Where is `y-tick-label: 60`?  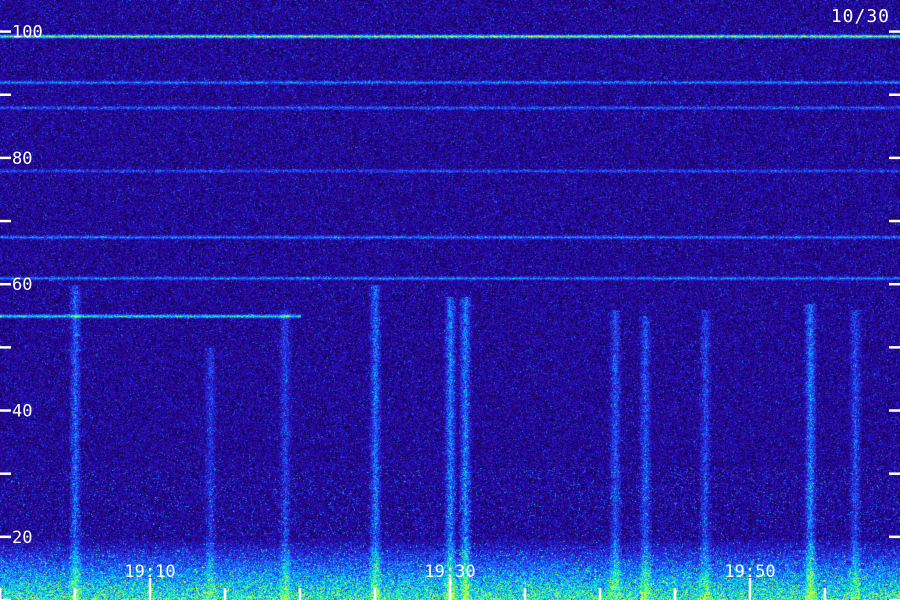 y-tick-label: 60 is located at coordinates (22, 285).